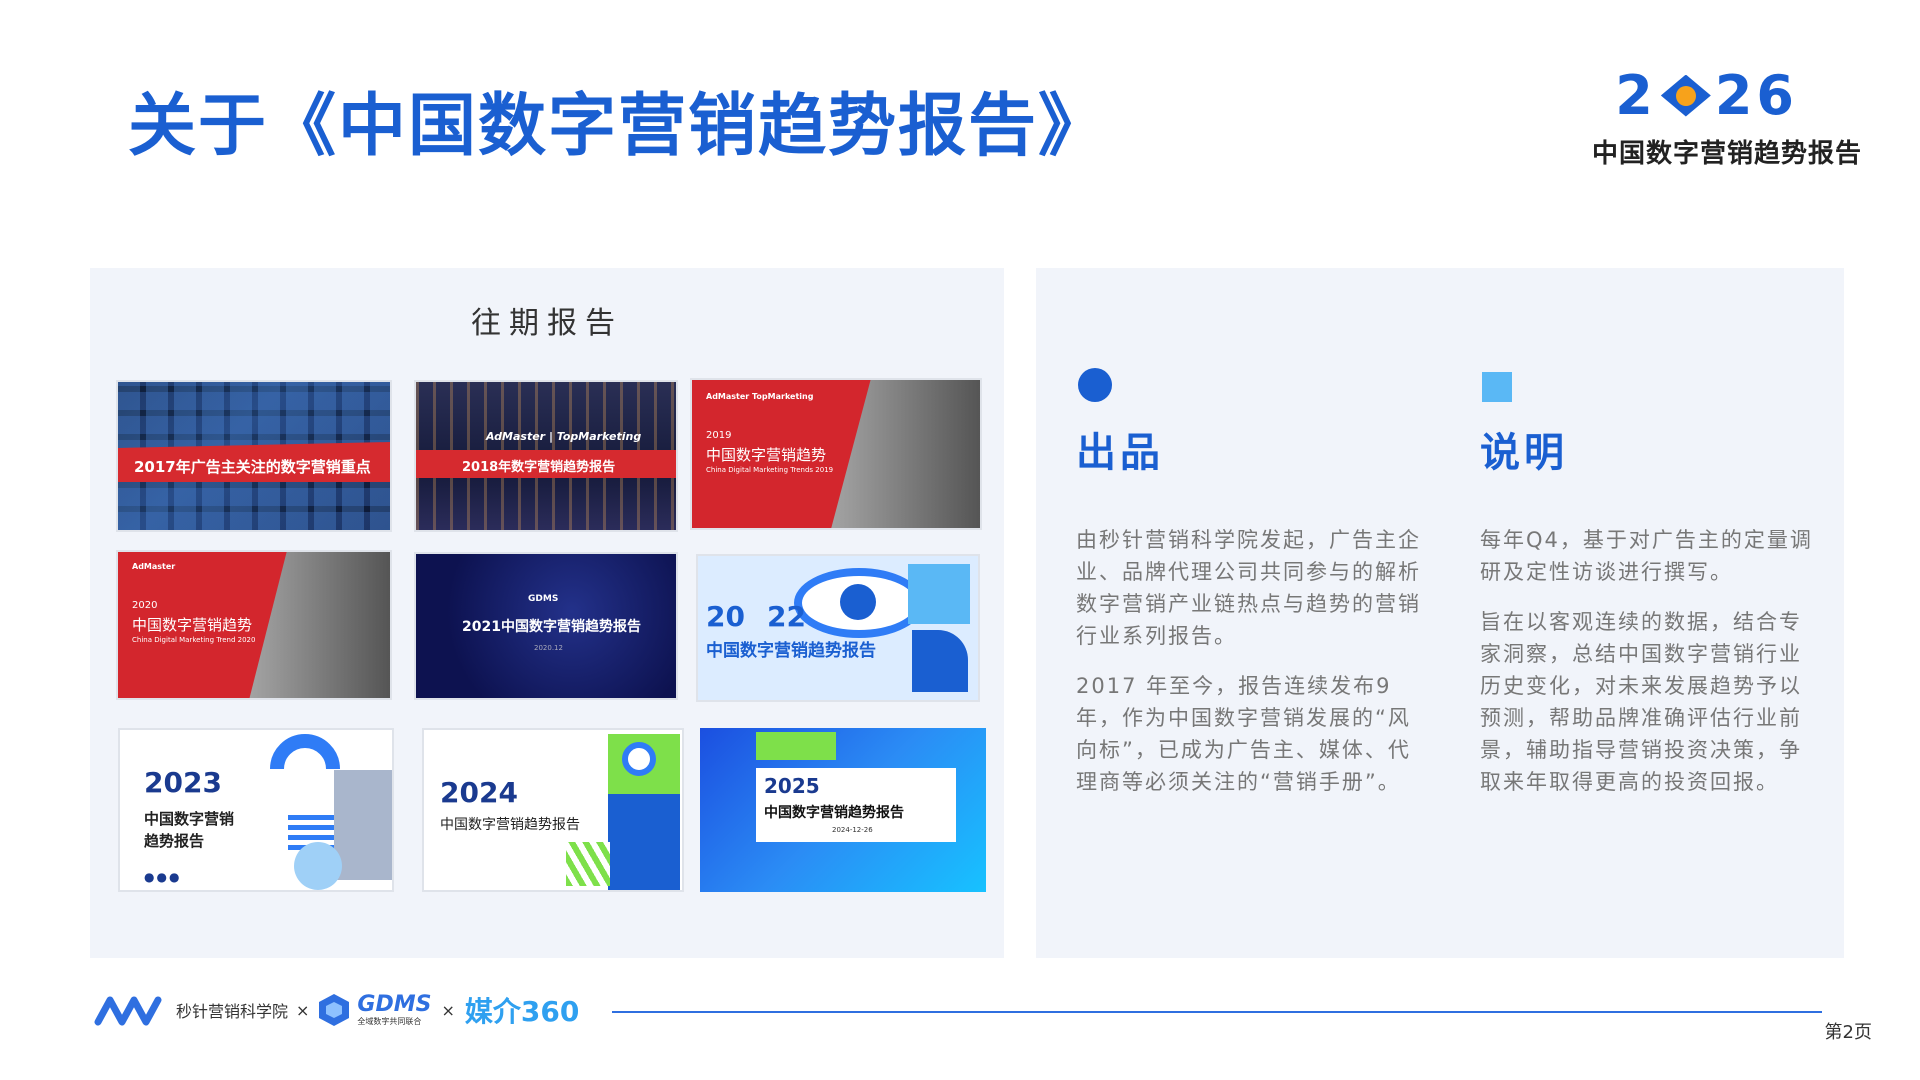  Describe the element at coordinates (252, 467) in the screenshot. I see `report-label: 2017年广告主关注的数字营销重点` at that location.